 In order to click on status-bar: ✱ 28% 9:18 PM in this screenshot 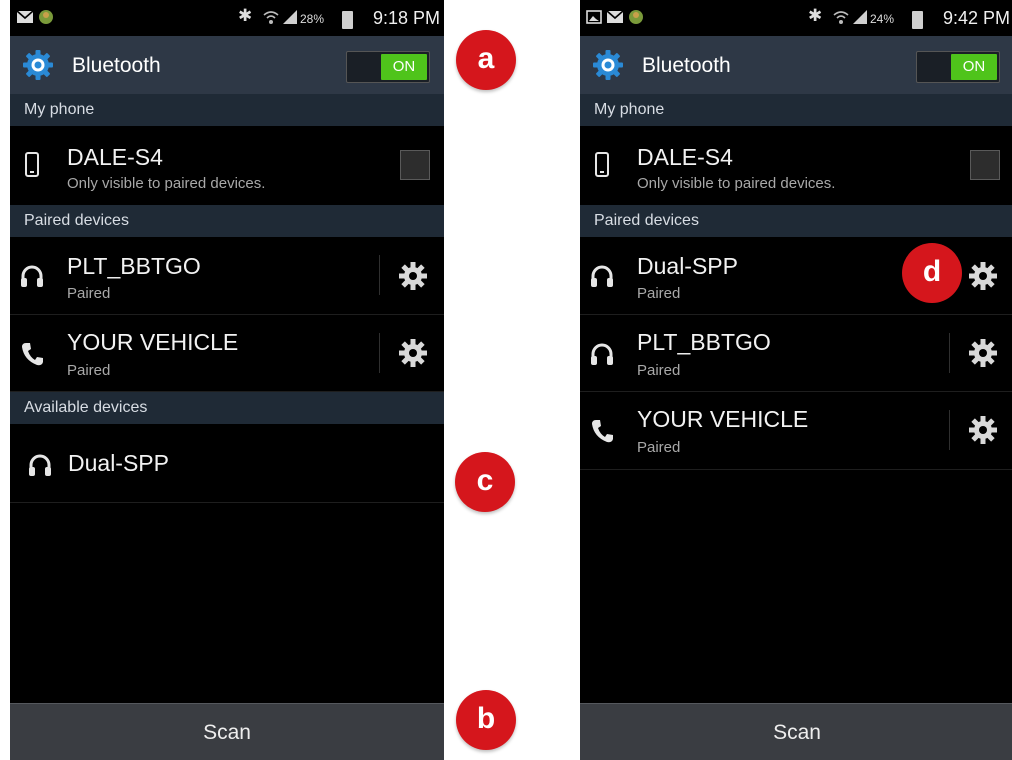, I will do `click(227, 18)`.